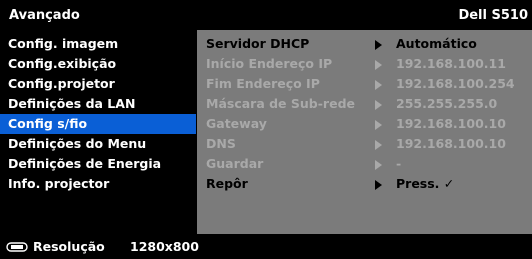 The height and width of the screenshot is (259, 532). Describe the element at coordinates (17, 247) in the screenshot. I see `input-source-icon` at that location.